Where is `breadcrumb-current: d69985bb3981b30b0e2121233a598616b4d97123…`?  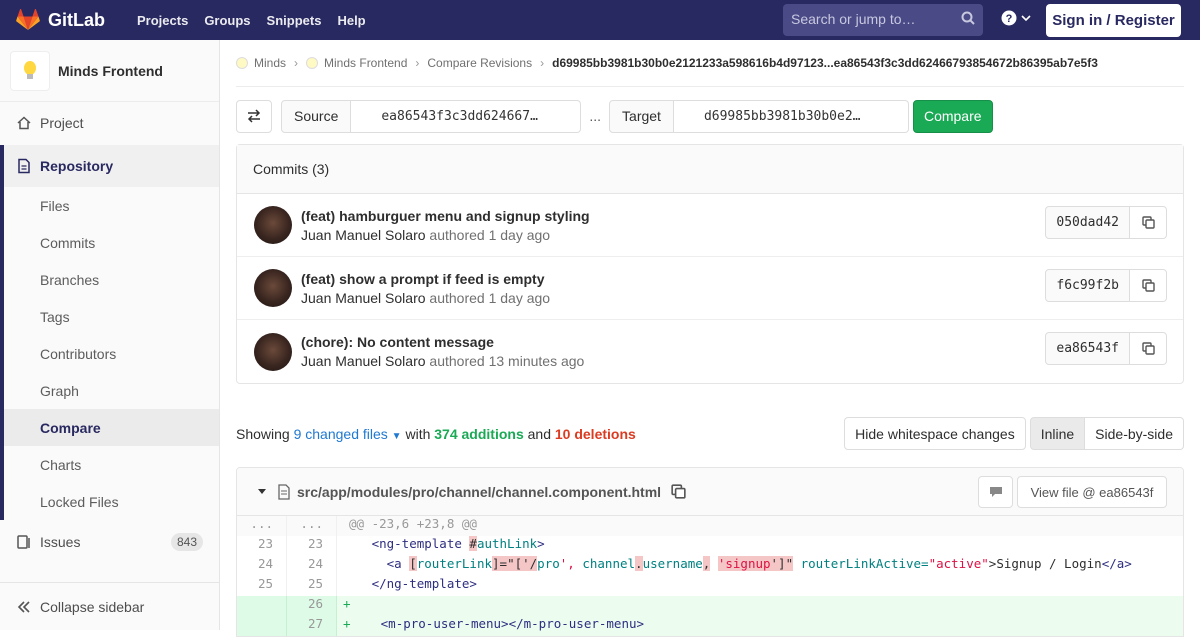
breadcrumb-current: d69985bb3981b30b0e2121233a598616b4d97123… is located at coordinates (825, 63).